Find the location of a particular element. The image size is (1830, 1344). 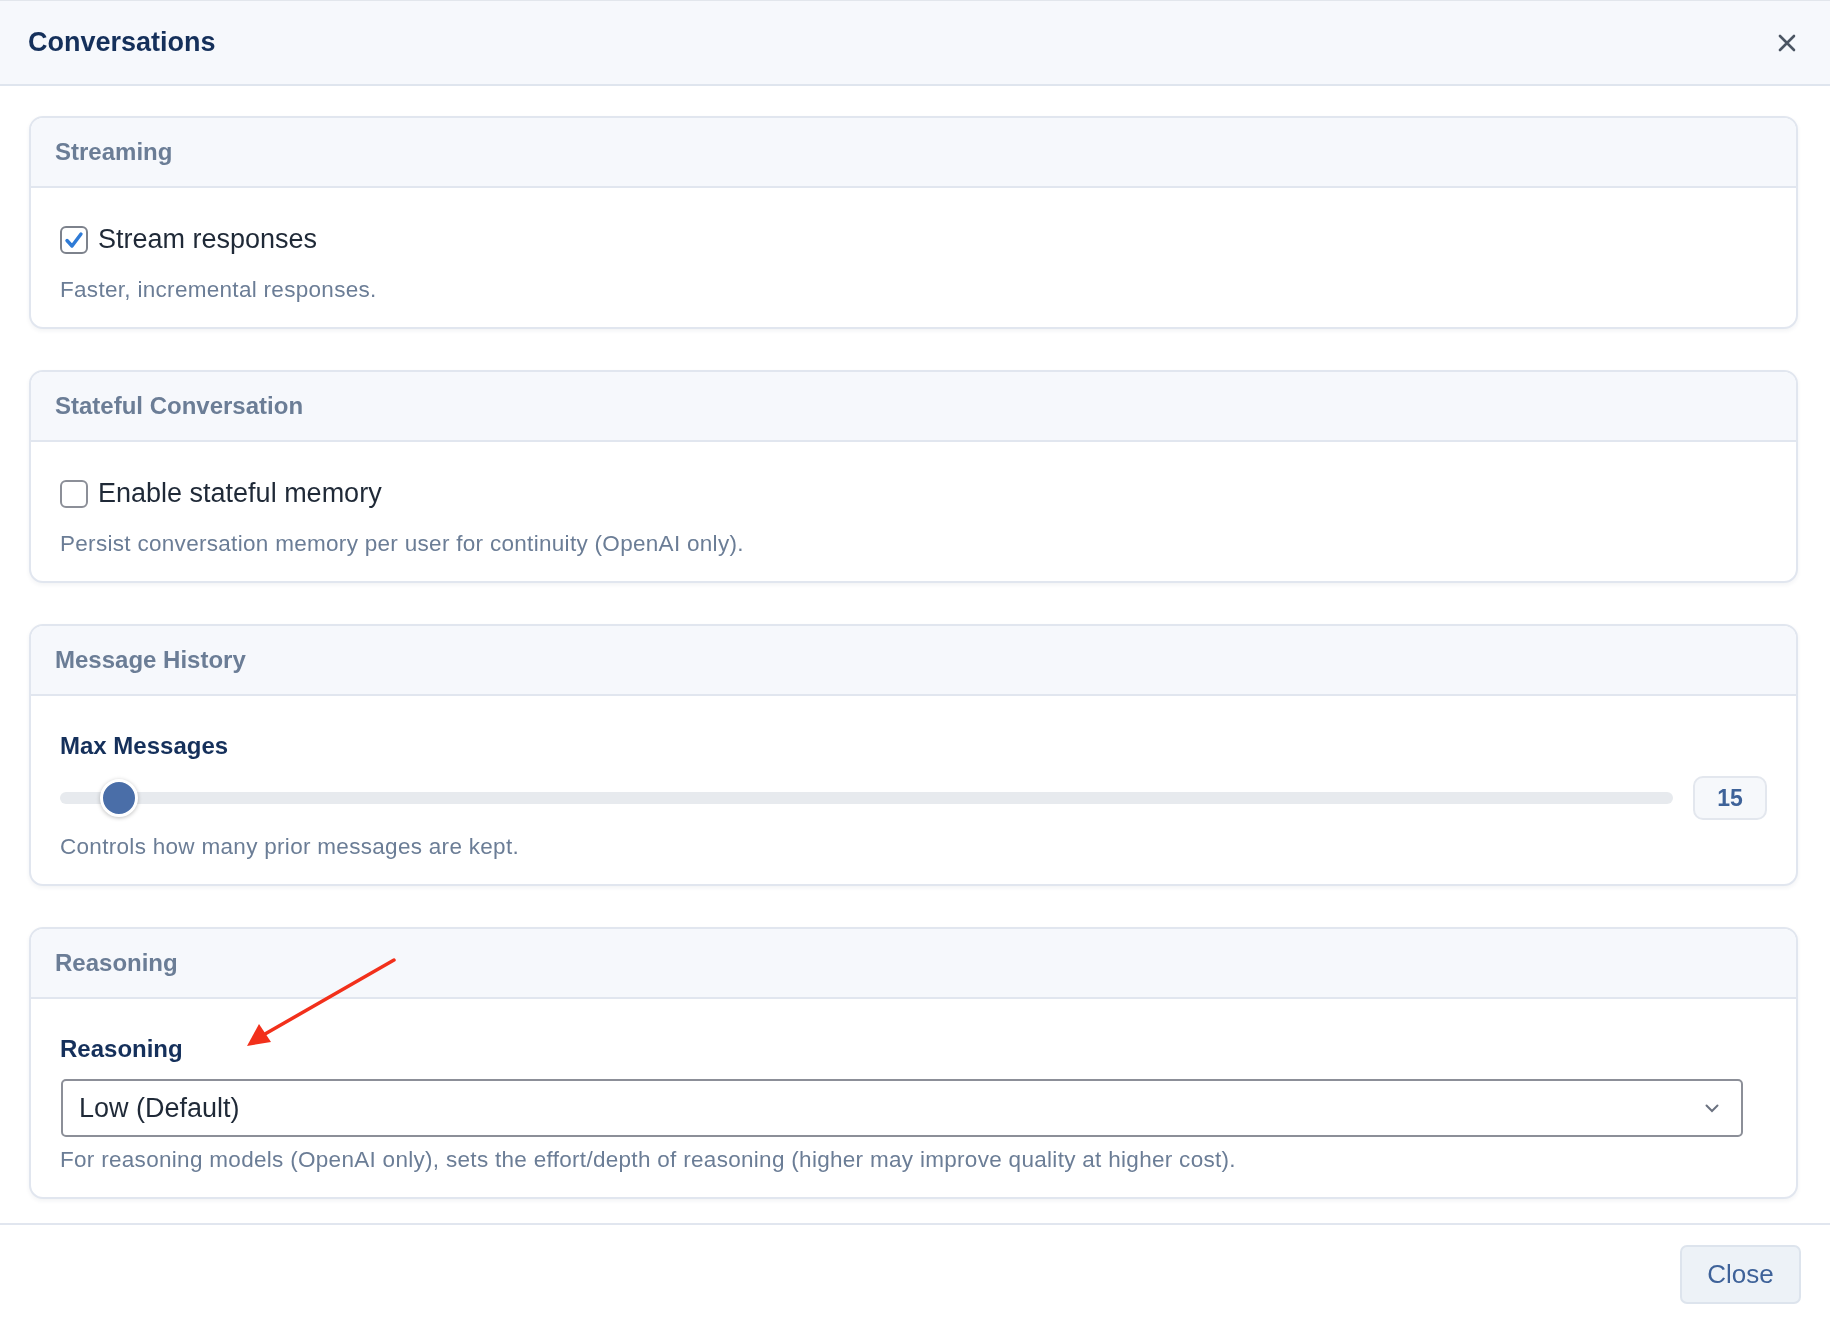

checkbox-label: Enable stateful memory is located at coordinates (240, 493).